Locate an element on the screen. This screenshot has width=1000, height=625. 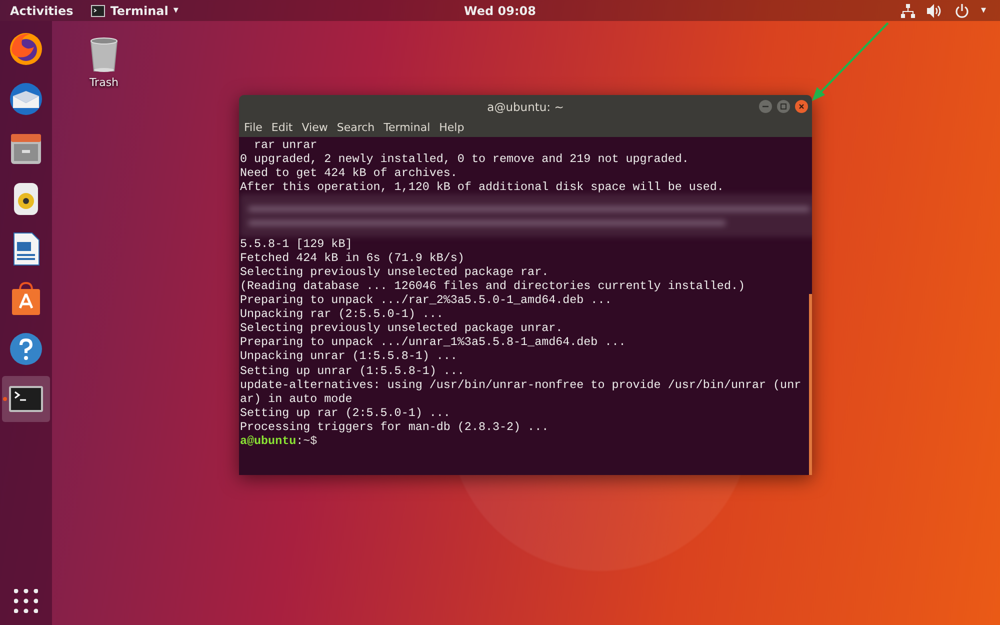
terminal-line: Selecting previously unselected package unrar. is located at coordinates (402, 328).